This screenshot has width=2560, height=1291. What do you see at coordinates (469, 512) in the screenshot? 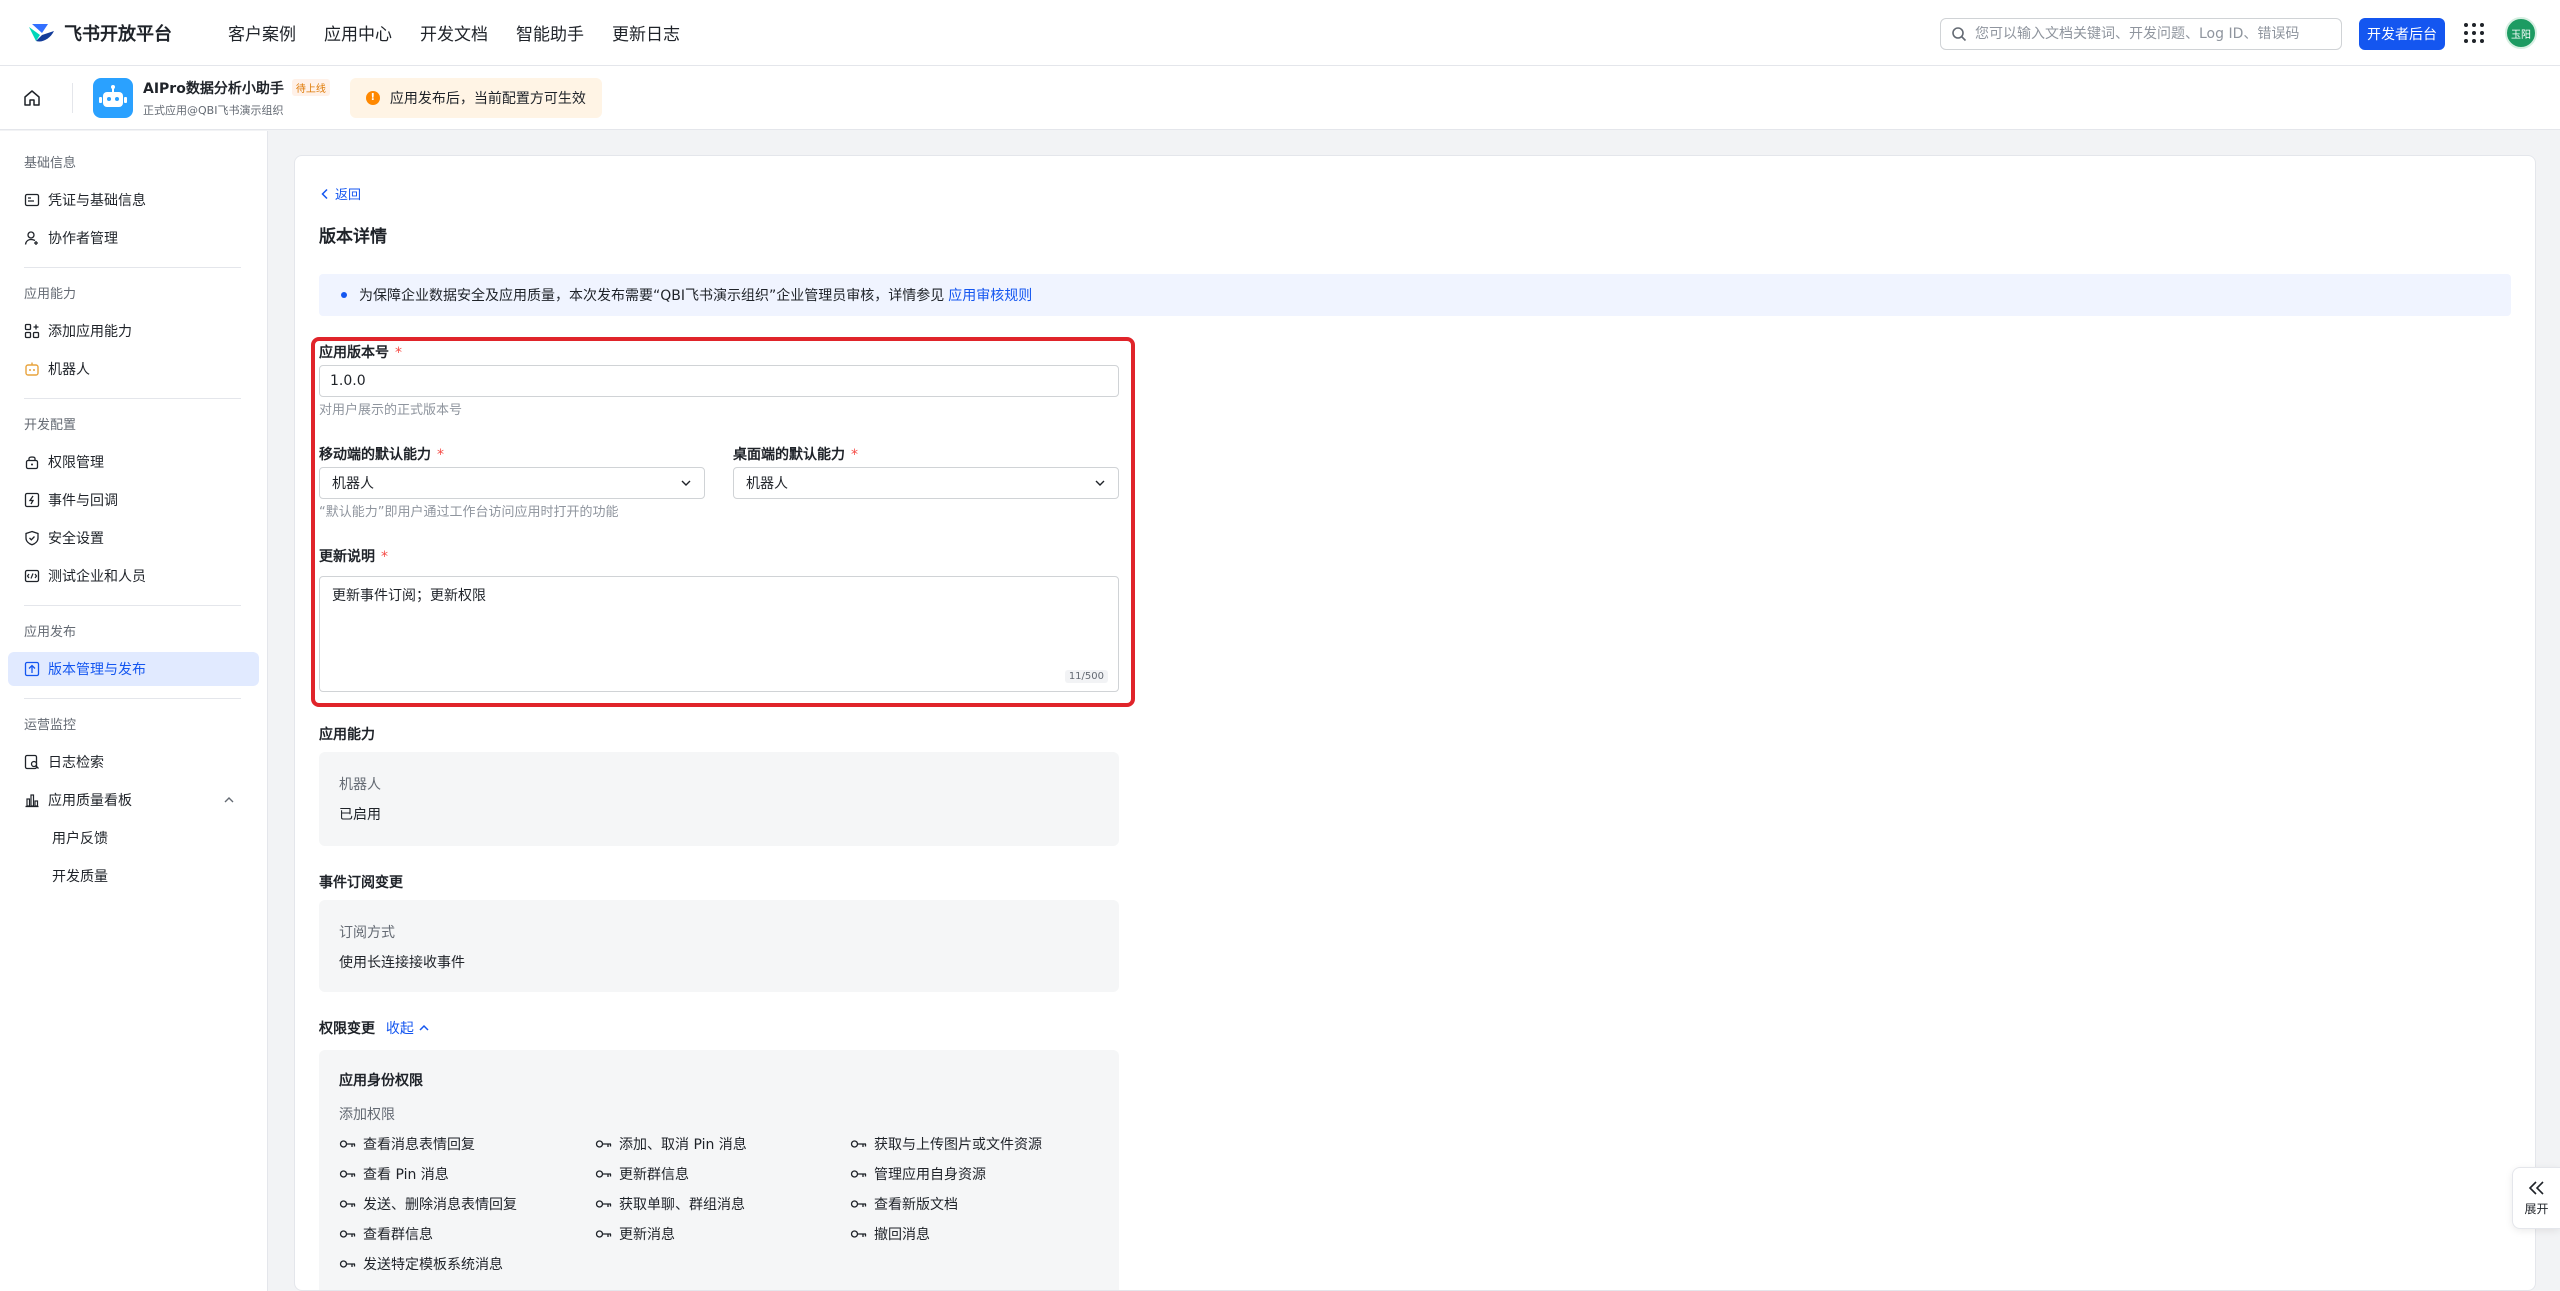
I see `default-capability-hint: “默认能力”即用户通过工作台访问应用时打开的功能` at bounding box center [469, 512].